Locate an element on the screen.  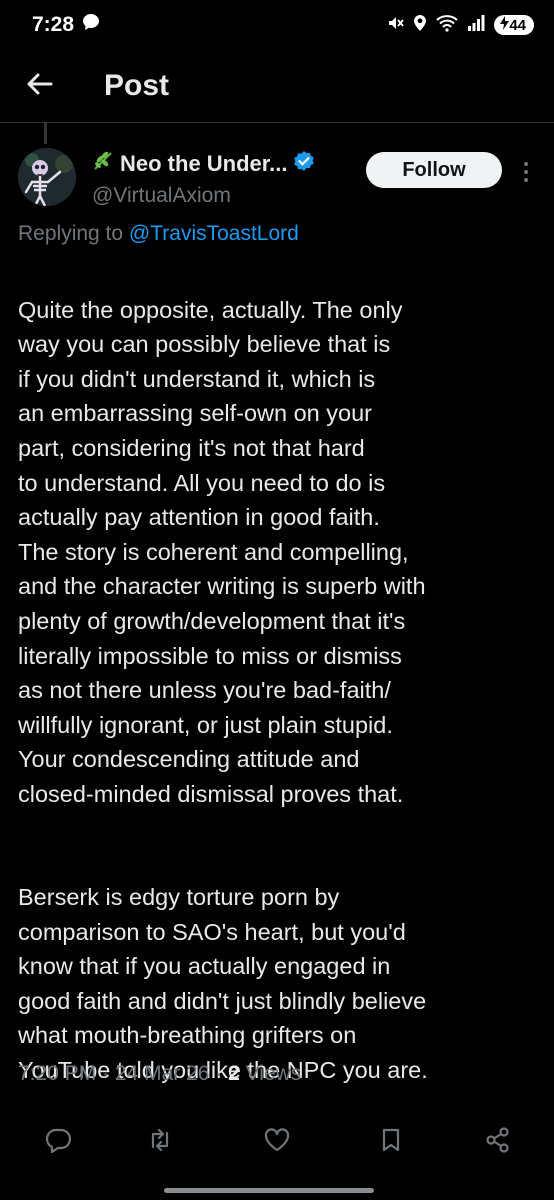
reply-mention-link: @TravisToastLord is located at coordinates (214, 233).